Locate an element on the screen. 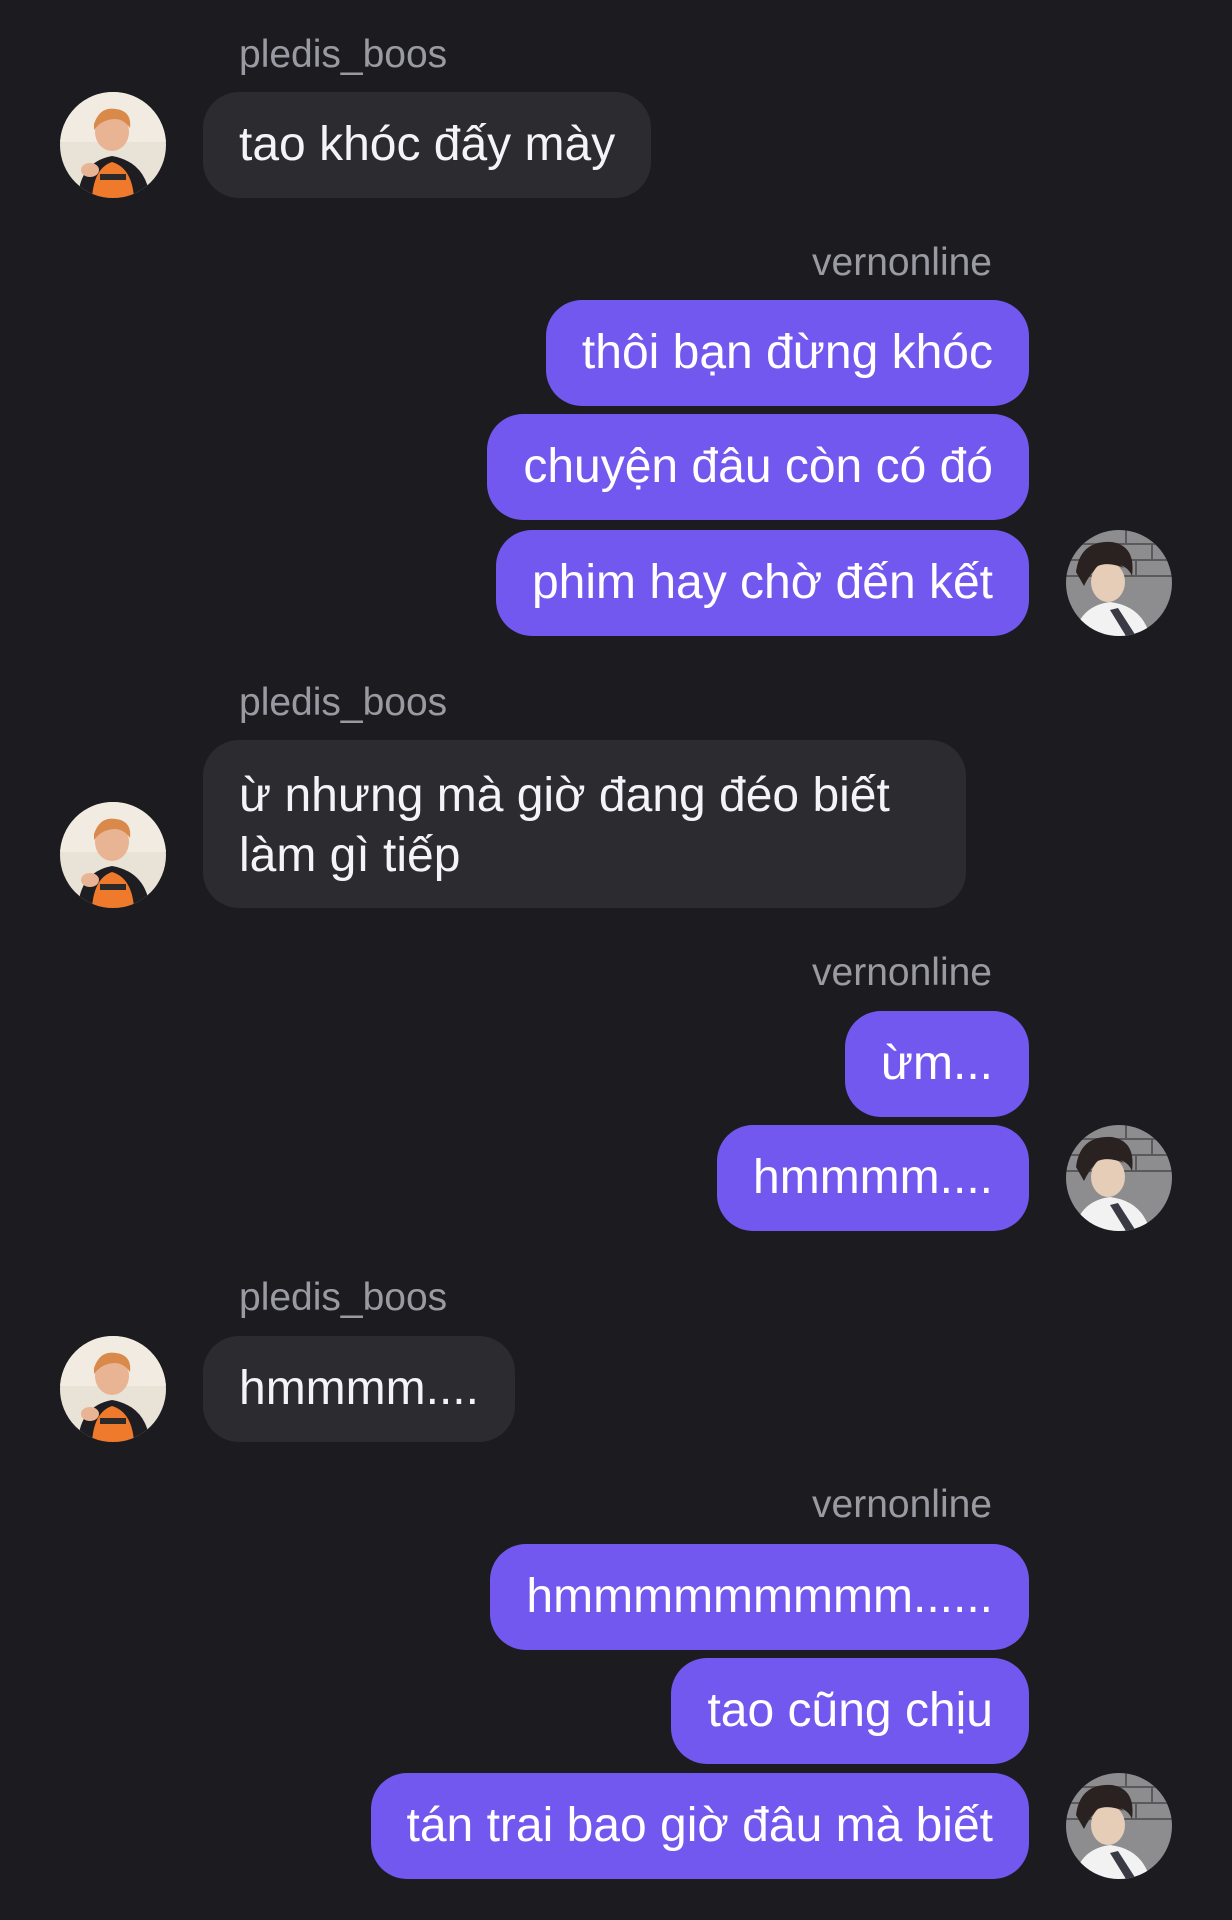  message-bubble-outgoing: thôi bạn đừng khóc is located at coordinates (787, 353).